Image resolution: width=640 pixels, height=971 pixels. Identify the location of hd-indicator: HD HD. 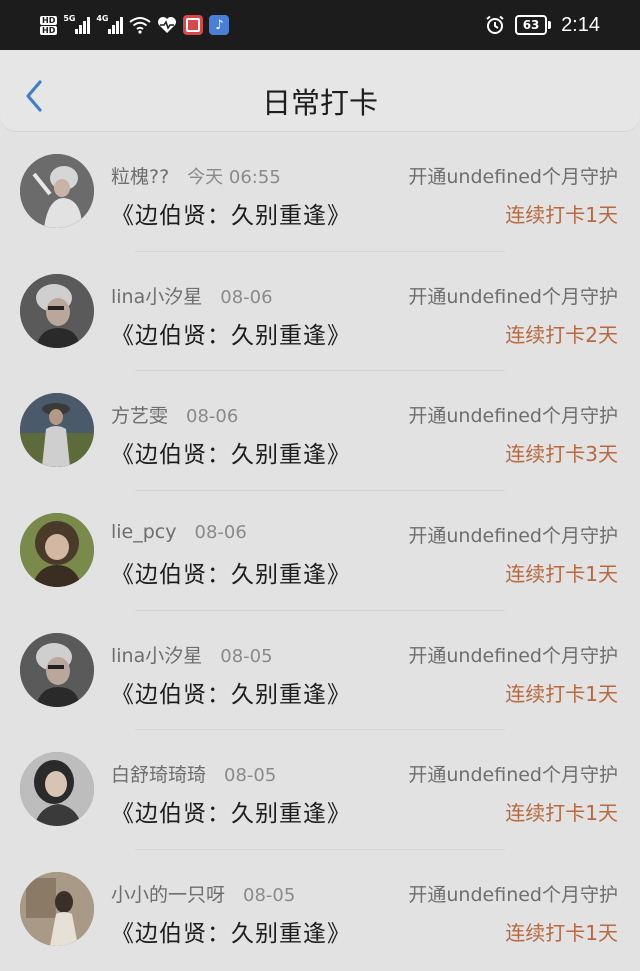
(49, 25).